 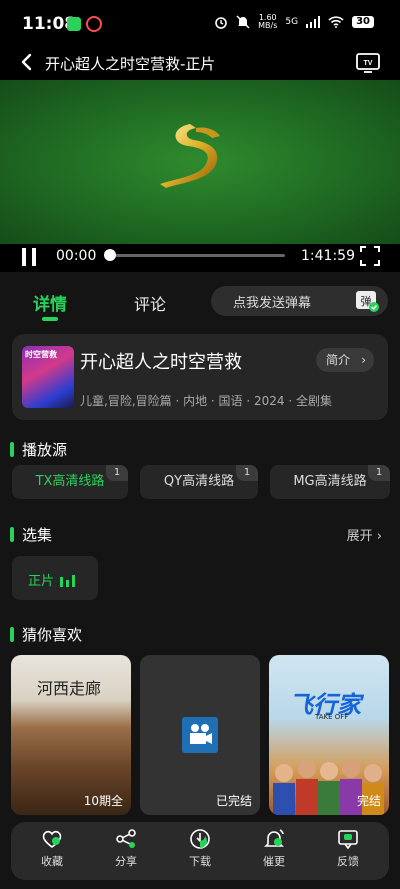 I want to click on progress-knob, so click(x=110, y=255).